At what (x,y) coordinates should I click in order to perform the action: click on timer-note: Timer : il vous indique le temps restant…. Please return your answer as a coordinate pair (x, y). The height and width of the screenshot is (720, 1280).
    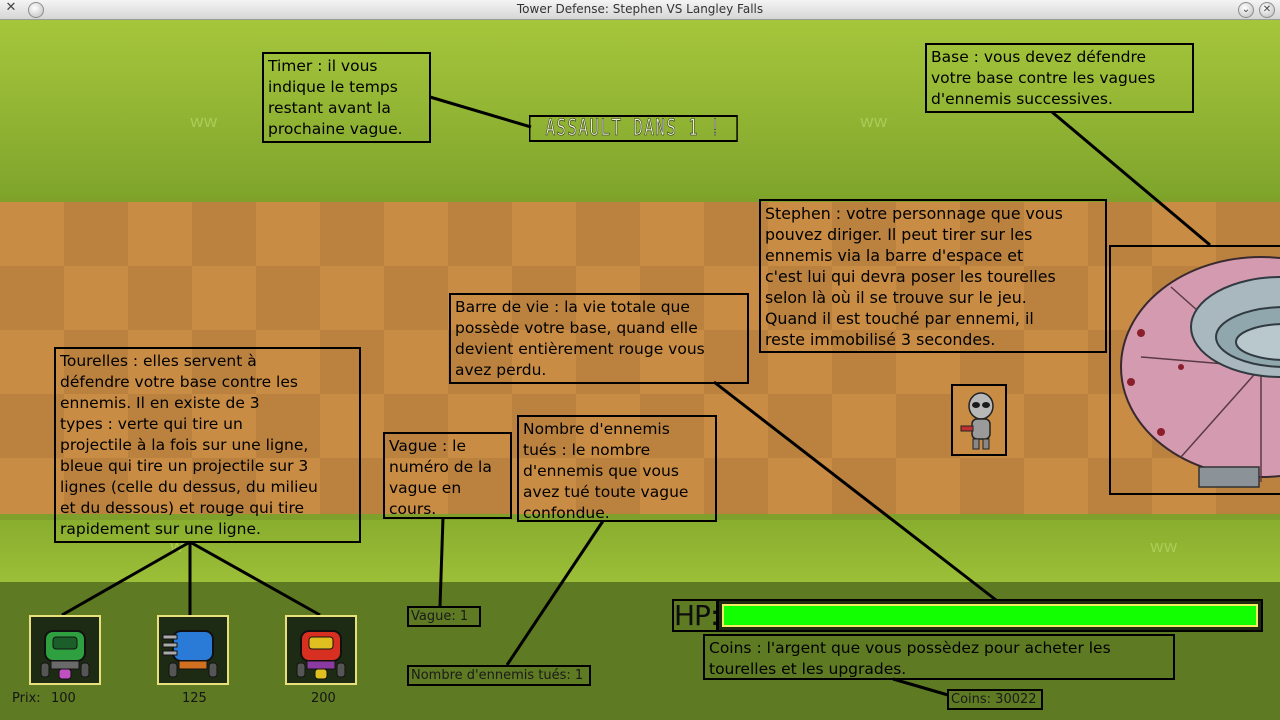
    Looking at the image, I should click on (346, 97).